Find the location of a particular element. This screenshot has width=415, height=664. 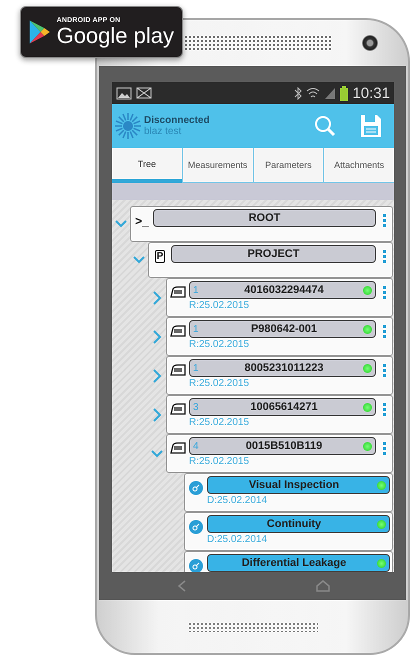

node-index: 3 is located at coordinates (196, 407).